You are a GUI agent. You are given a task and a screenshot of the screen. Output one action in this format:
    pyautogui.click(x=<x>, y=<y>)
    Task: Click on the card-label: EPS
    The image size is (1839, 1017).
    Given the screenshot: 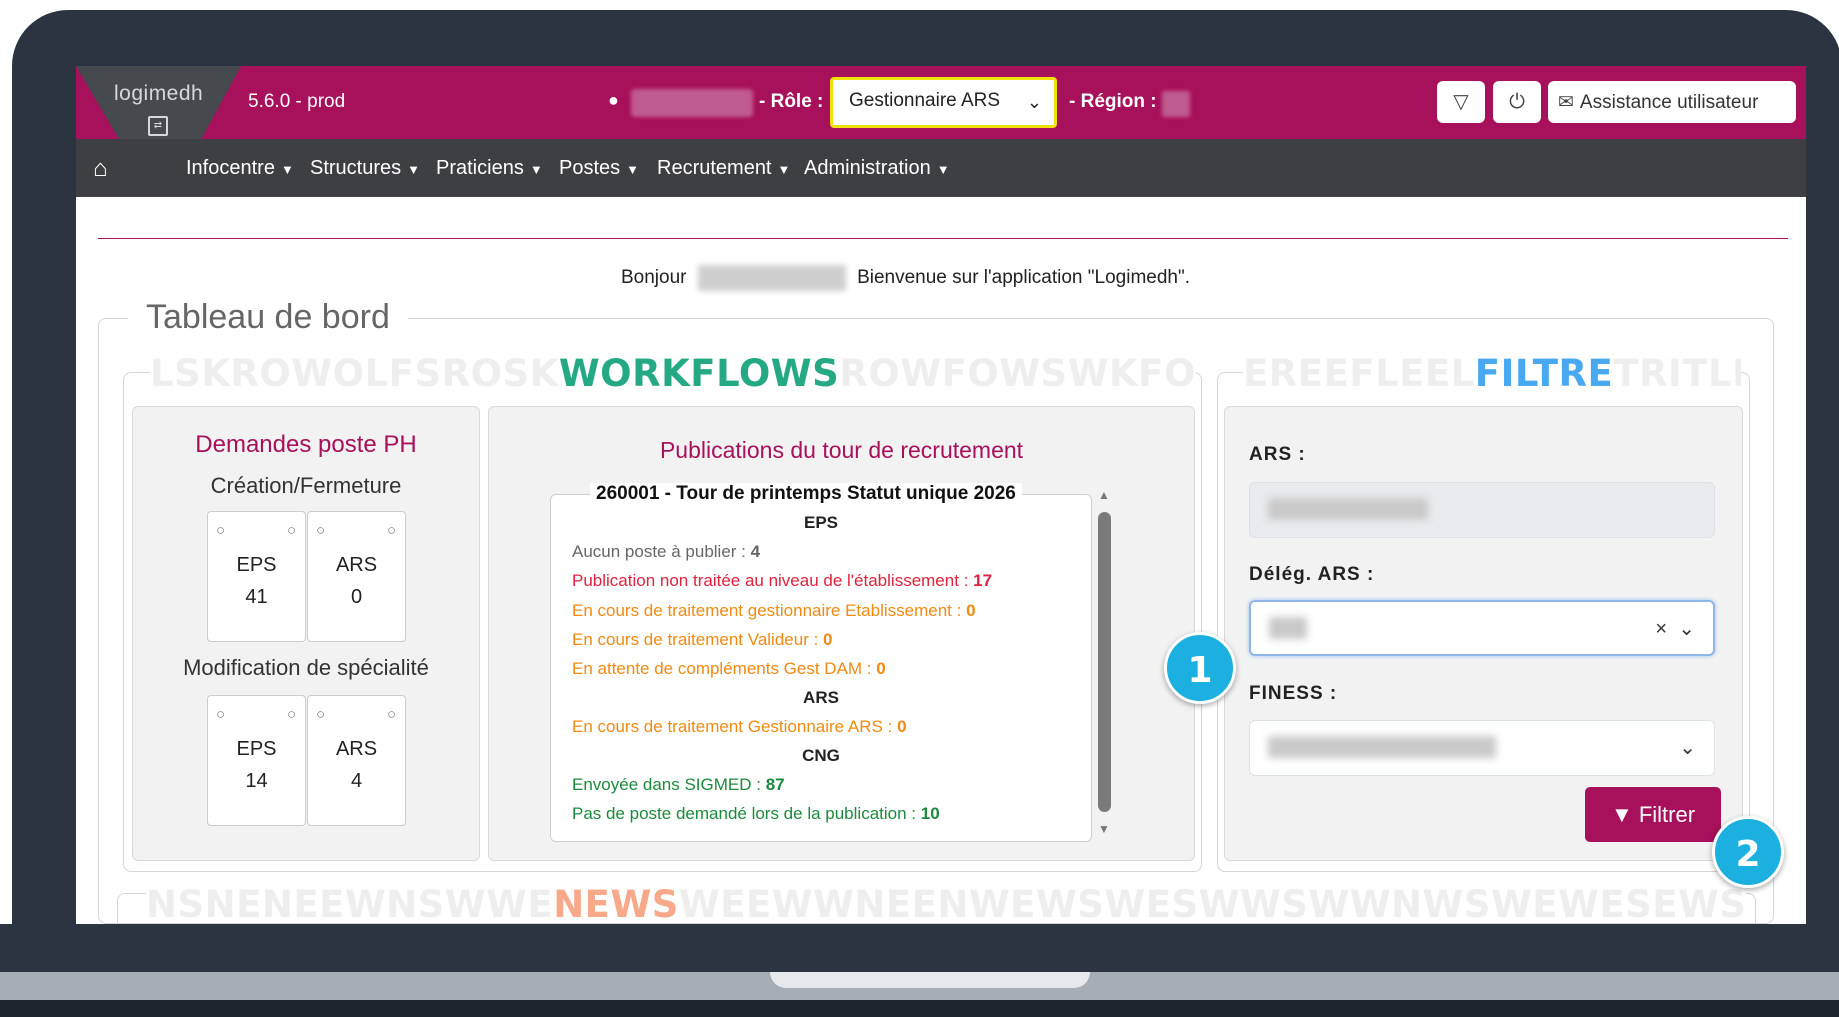 What is the action you would take?
    pyautogui.click(x=256, y=749)
    